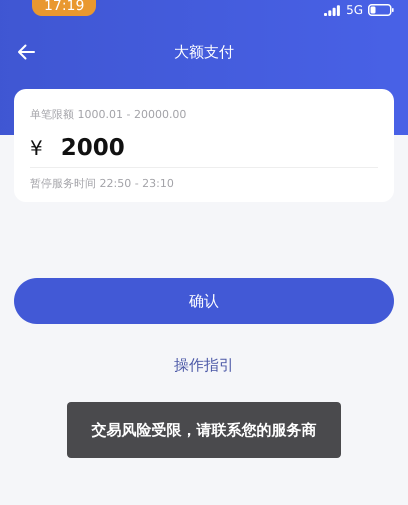  What do you see at coordinates (204, 301) in the screenshot?
I see `confirm-button: 确认` at bounding box center [204, 301].